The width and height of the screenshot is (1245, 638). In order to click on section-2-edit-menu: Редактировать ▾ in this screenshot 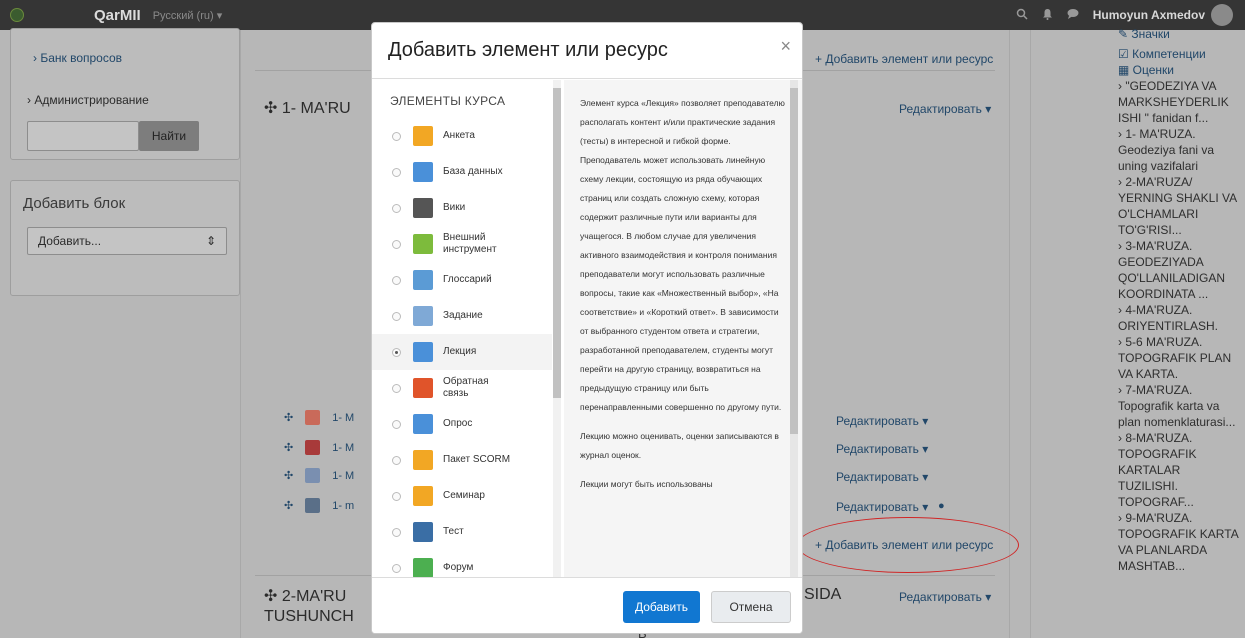, I will do `click(945, 597)`.